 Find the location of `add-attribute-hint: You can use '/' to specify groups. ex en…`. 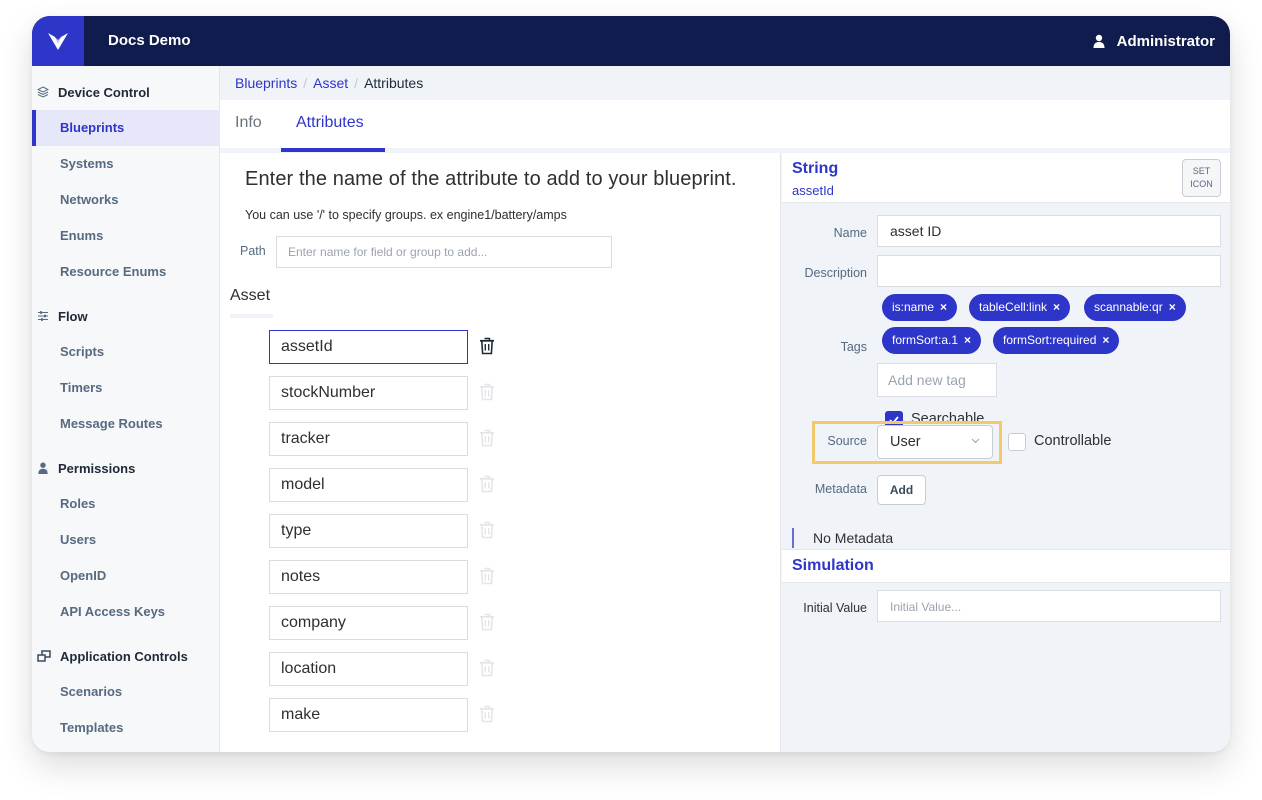

add-attribute-hint: You can use '/' to specify groups. ex en… is located at coordinates (406, 215).